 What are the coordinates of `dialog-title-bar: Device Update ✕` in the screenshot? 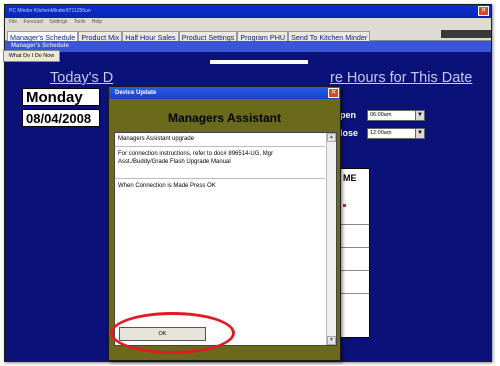 It's located at (224, 93).